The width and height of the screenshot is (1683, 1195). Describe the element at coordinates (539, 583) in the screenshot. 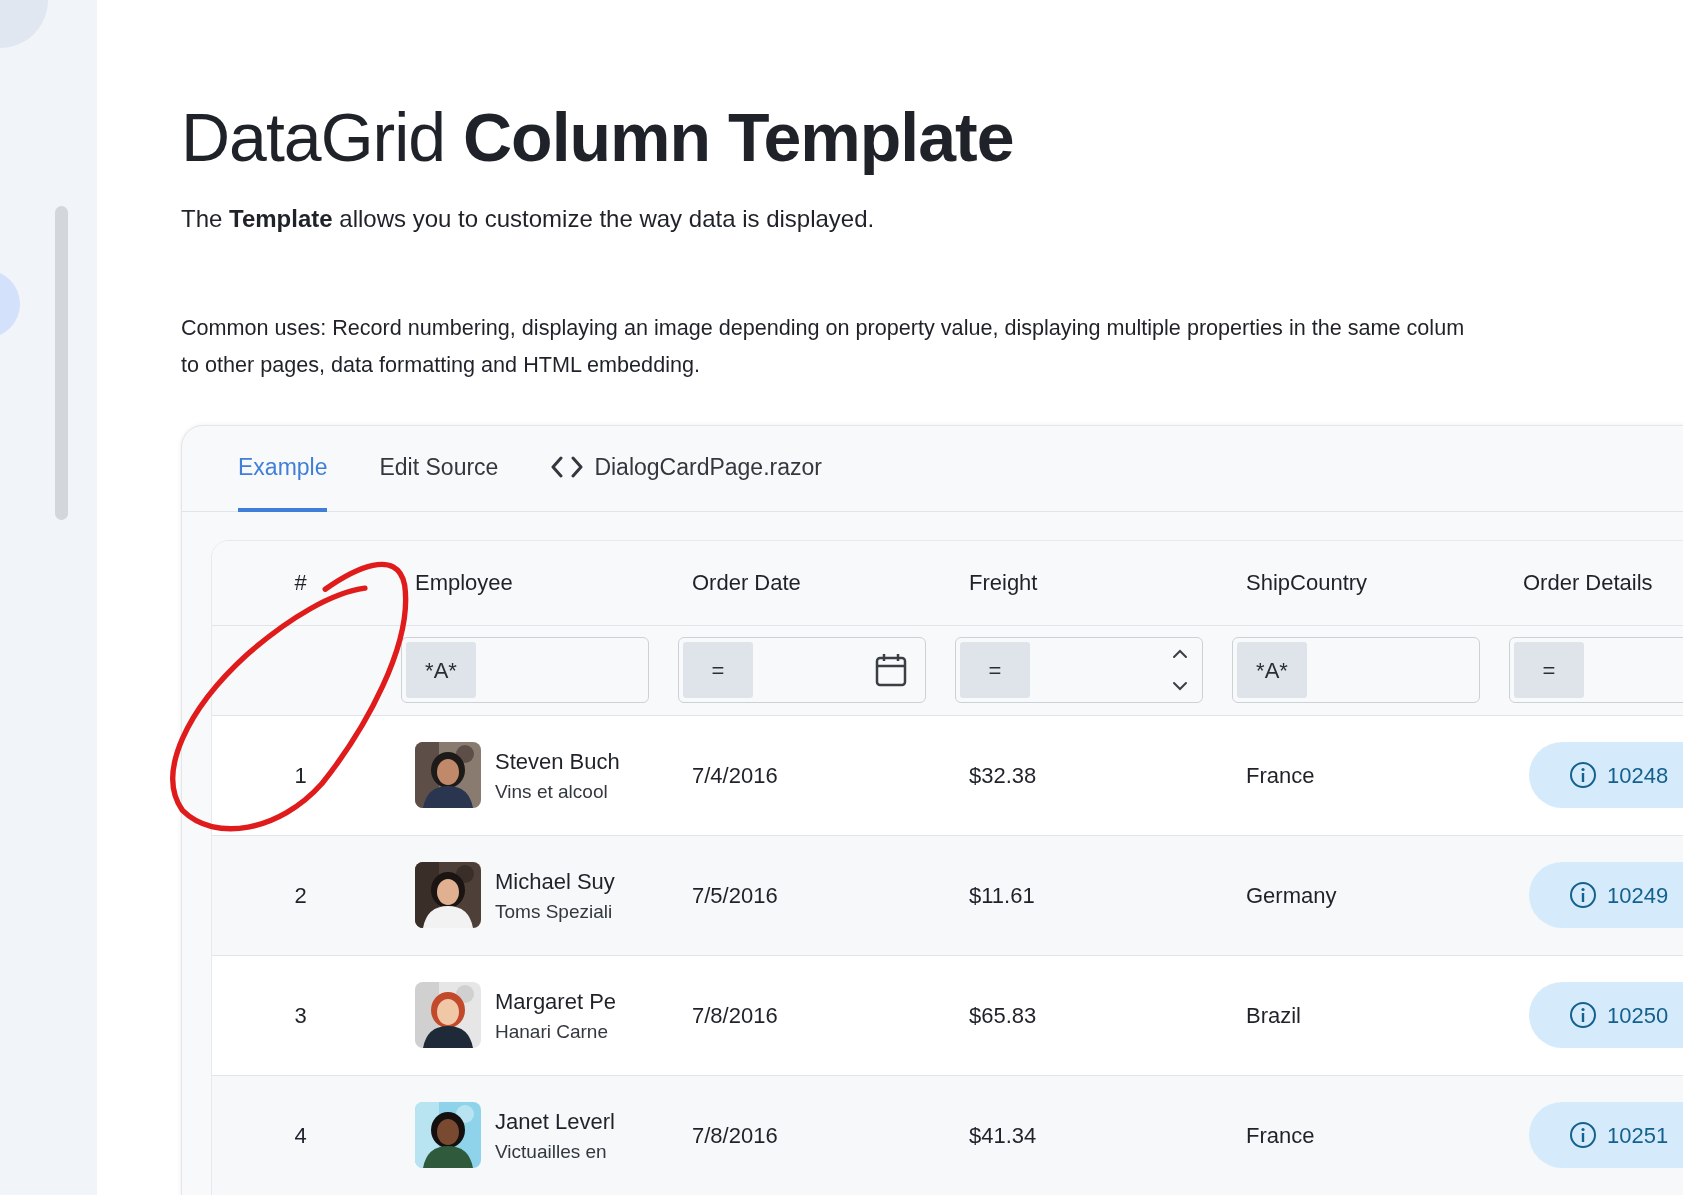

I see `column-header: Employee` at that location.